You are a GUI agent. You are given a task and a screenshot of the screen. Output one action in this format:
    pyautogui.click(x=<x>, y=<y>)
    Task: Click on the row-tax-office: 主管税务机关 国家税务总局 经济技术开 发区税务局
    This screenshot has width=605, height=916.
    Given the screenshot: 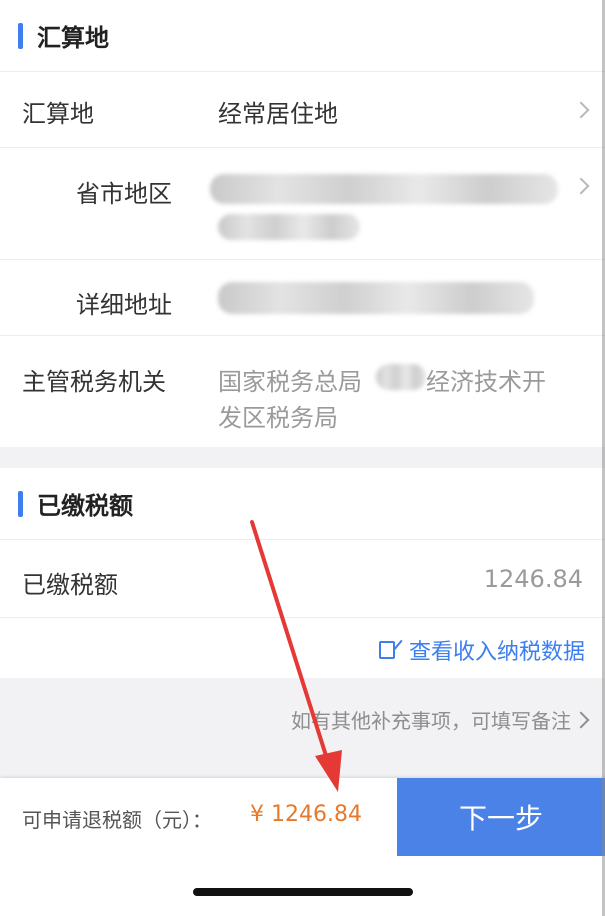 What is the action you would take?
    pyautogui.click(x=302, y=391)
    